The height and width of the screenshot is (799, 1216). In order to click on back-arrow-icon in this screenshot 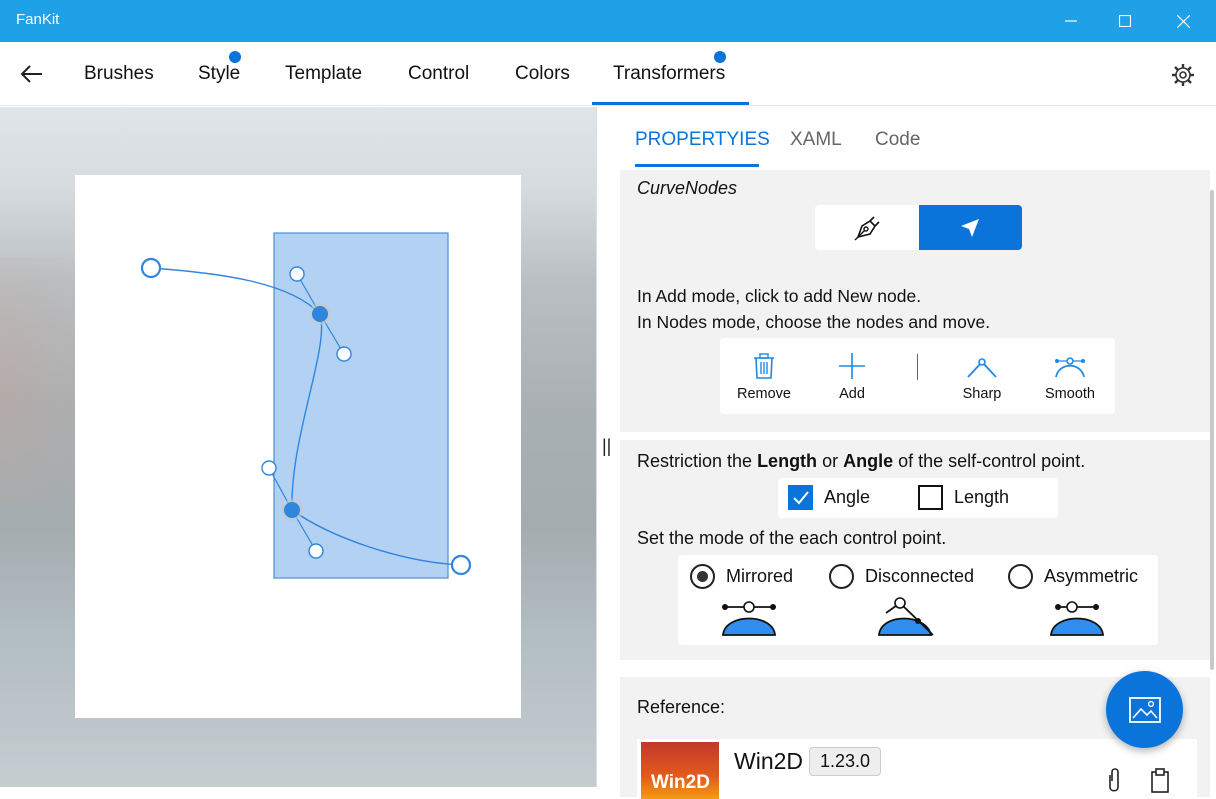, I will do `click(32, 74)`.